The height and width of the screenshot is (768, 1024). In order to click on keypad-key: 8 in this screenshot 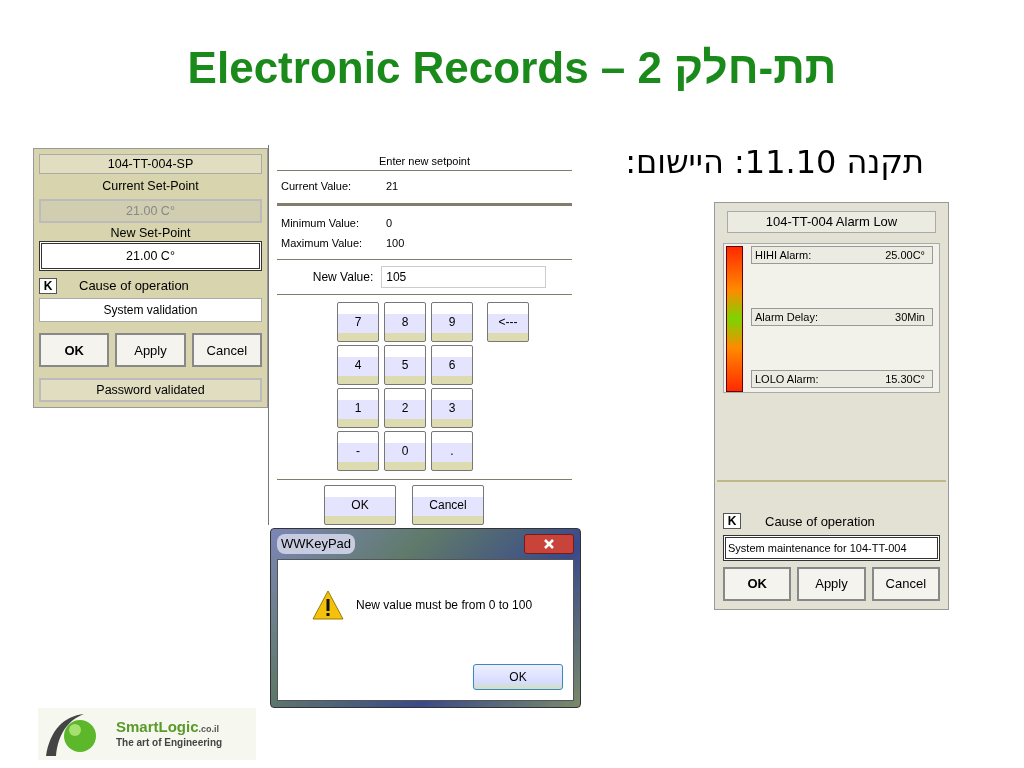, I will do `click(405, 321)`.